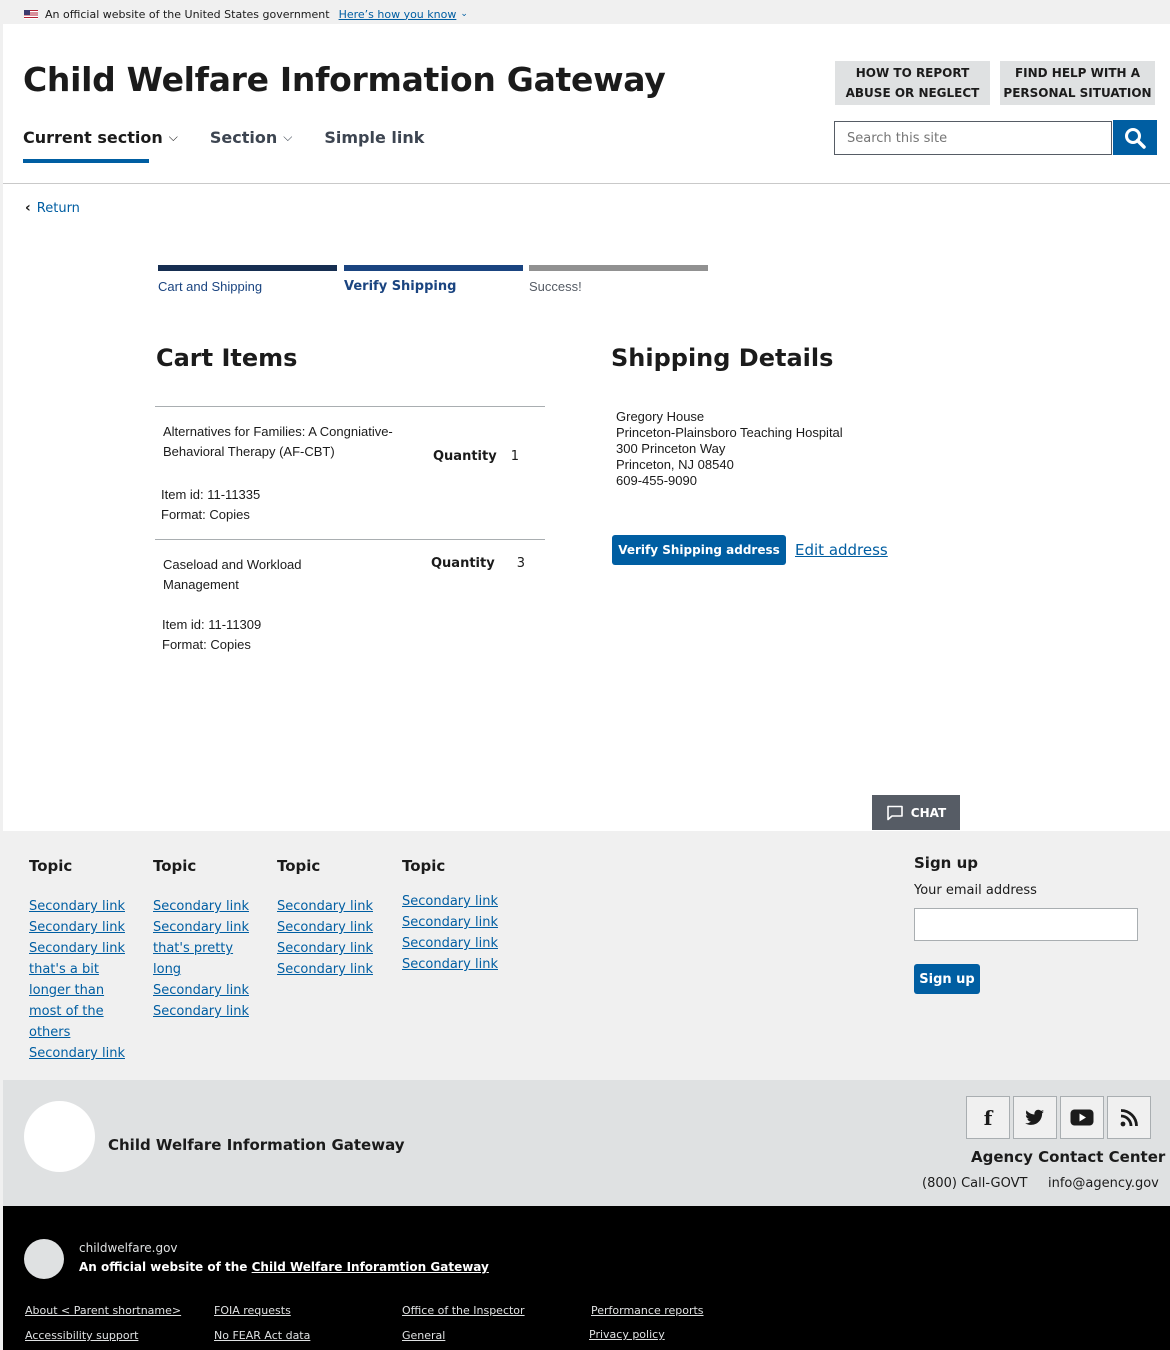 The image size is (1170, 1350). I want to click on primary-nav: Current section ⌵ Section ⌵ Simple link, so click(239, 137).